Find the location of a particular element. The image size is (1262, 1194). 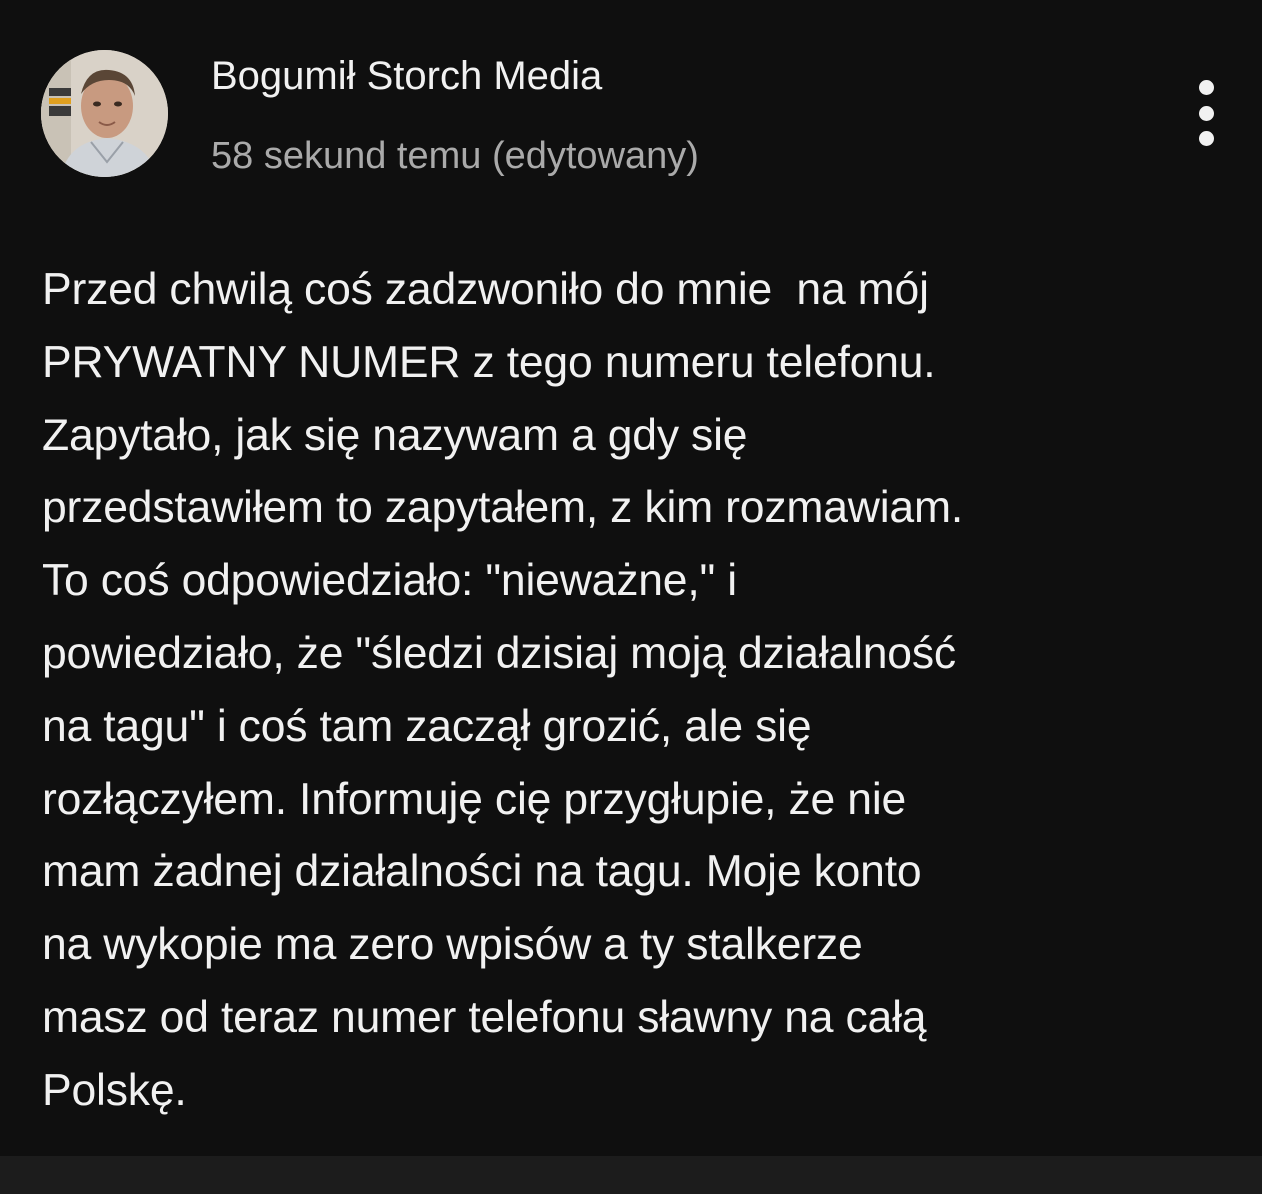

post-body-line: PRYWATNY NUMER z tego numeru telefonu. is located at coordinates (489, 362).